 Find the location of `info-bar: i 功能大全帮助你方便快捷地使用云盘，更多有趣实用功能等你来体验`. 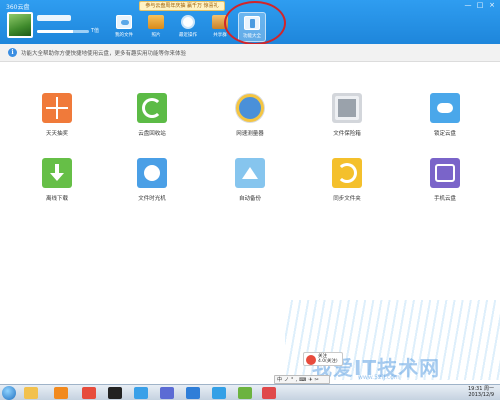

info-bar: i 功能大全帮助你方便快捷地使用云盘，更多有趣实用功能等你来体验 is located at coordinates (250, 53).